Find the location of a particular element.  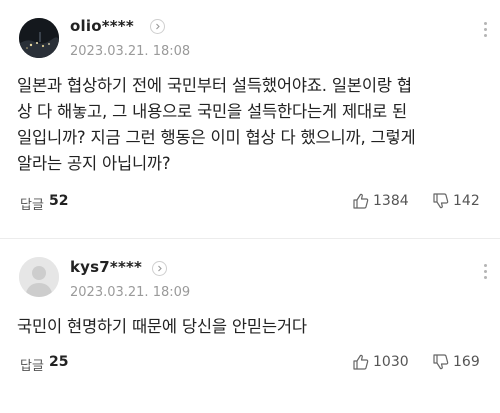

avatar-photo-image is located at coordinates (39, 38).